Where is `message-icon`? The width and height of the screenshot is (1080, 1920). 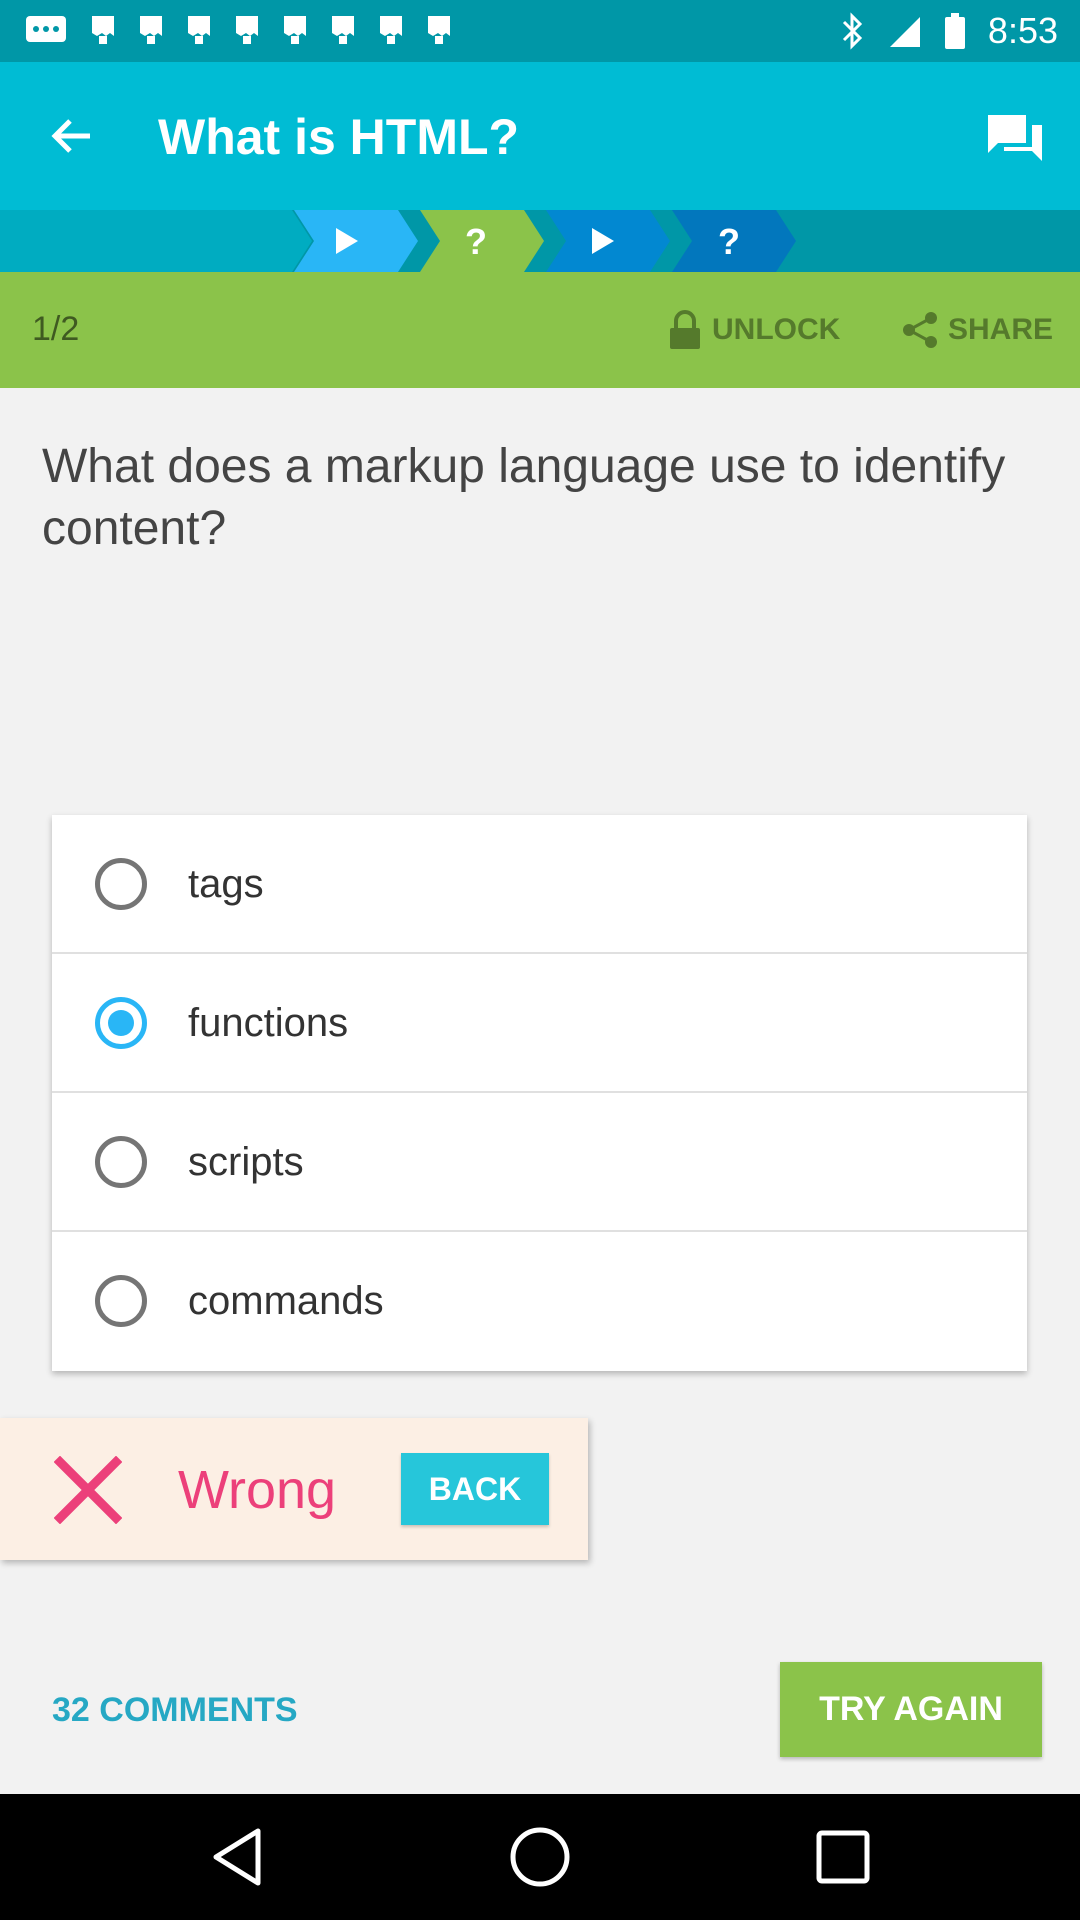 message-icon is located at coordinates (46, 29).